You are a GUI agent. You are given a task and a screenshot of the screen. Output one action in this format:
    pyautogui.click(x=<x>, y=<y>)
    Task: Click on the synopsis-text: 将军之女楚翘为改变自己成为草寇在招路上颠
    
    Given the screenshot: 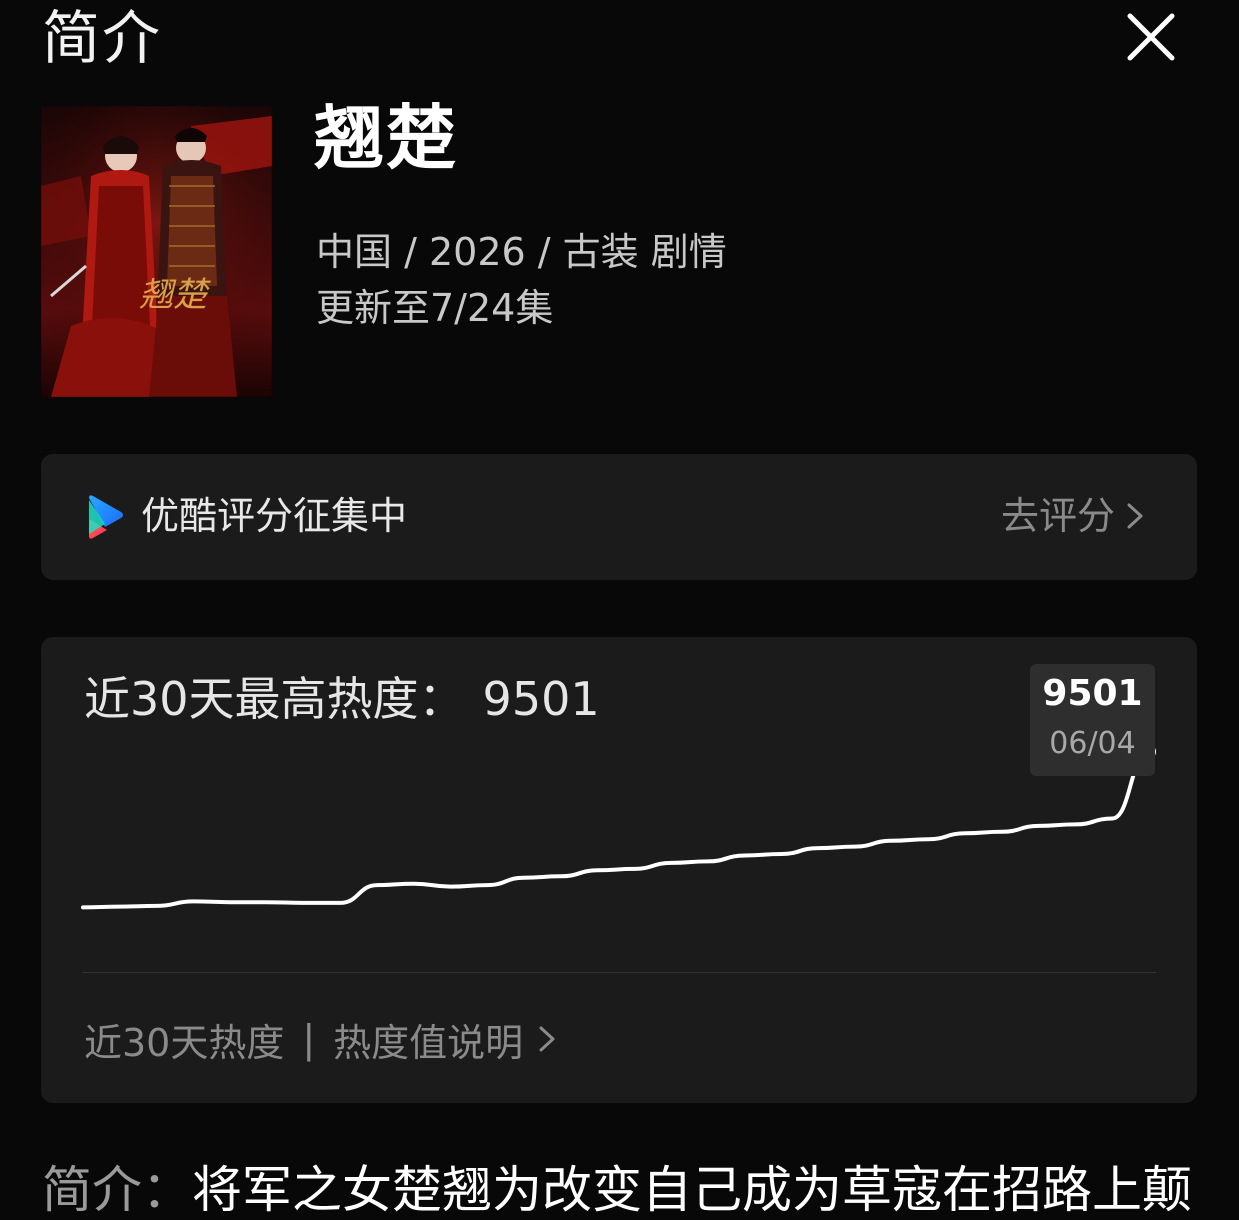 What is the action you would take?
    pyautogui.click(x=692, y=1190)
    